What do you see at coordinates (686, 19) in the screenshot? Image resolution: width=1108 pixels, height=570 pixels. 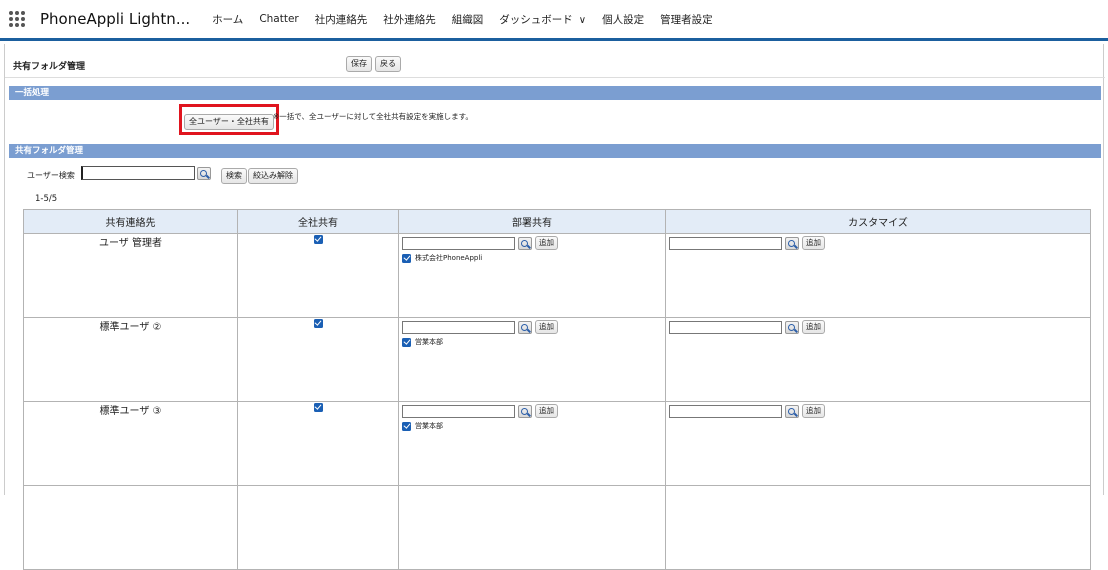 I see `nav-item-admin-settings: 管理者設定` at bounding box center [686, 19].